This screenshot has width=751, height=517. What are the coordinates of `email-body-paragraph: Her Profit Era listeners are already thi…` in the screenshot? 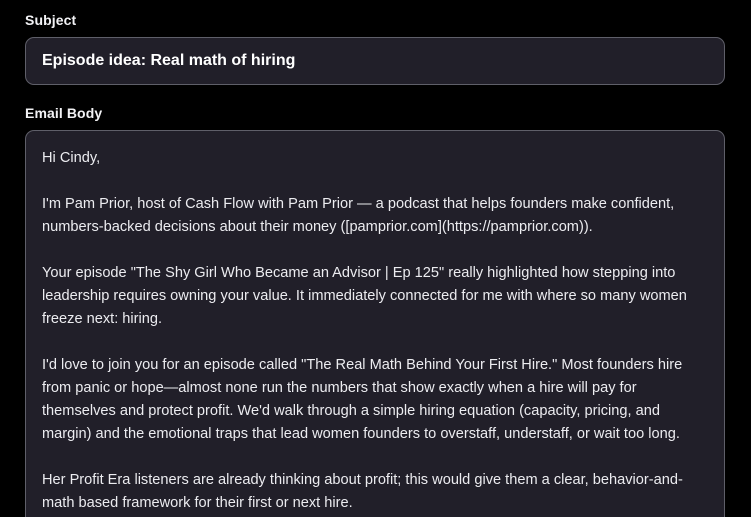 It's located at (362, 491).